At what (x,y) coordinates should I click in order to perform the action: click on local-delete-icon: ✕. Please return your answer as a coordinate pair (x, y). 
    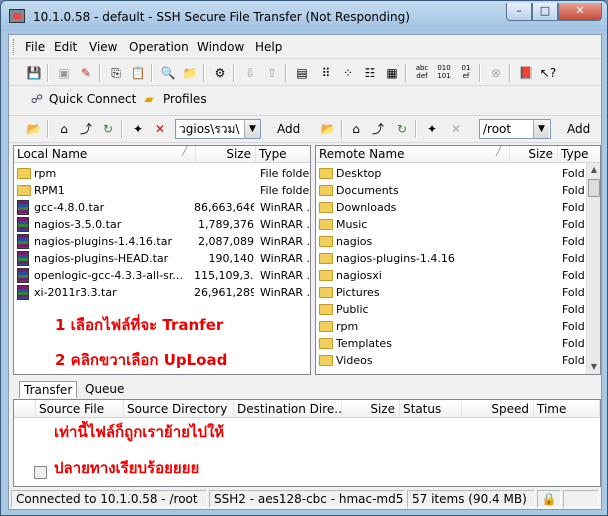
    Looking at the image, I should click on (160, 129).